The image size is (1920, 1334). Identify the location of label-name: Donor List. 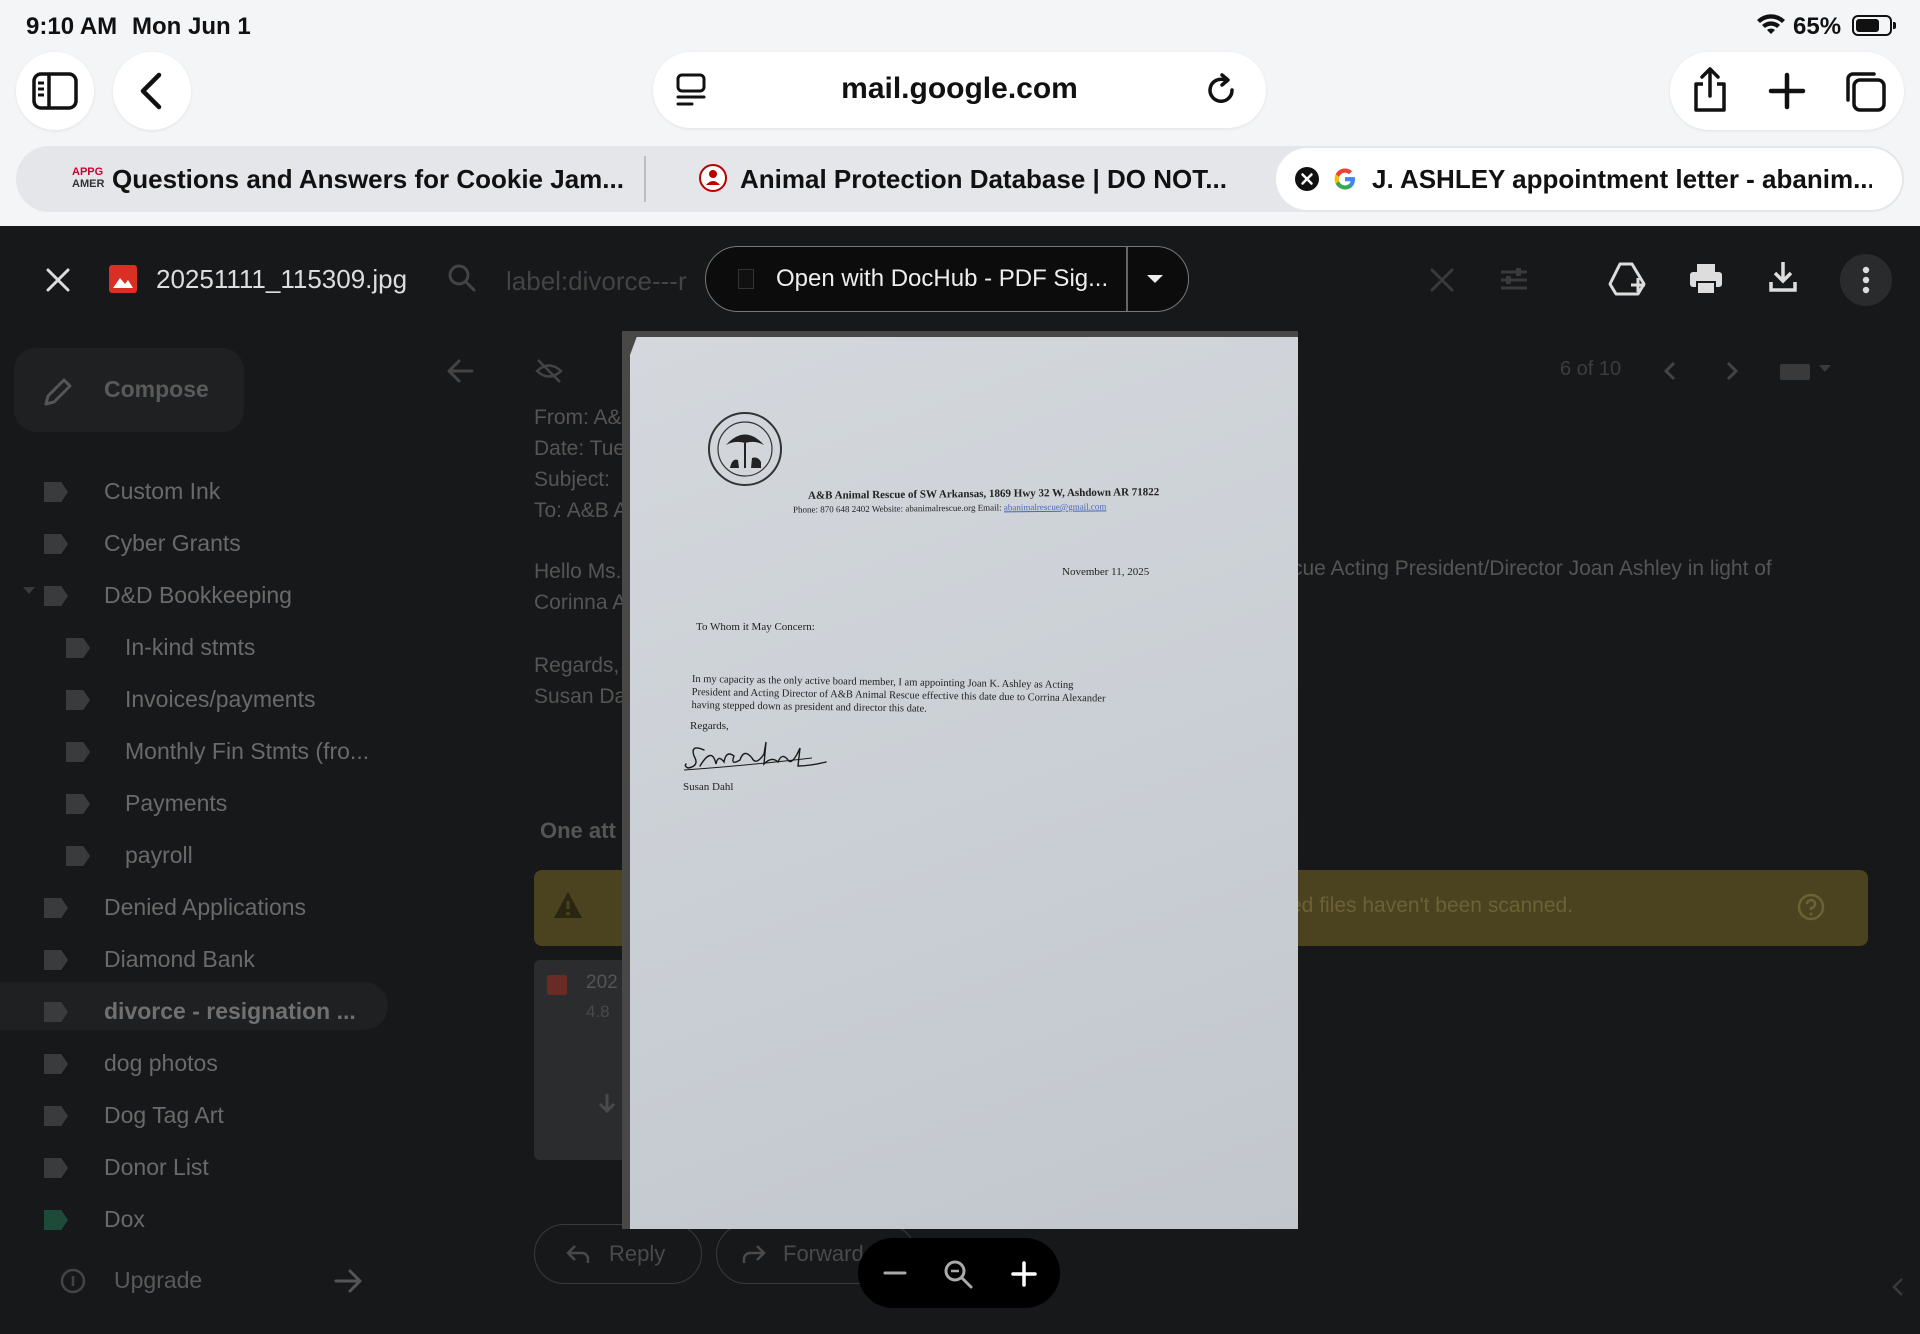
(156, 1167).